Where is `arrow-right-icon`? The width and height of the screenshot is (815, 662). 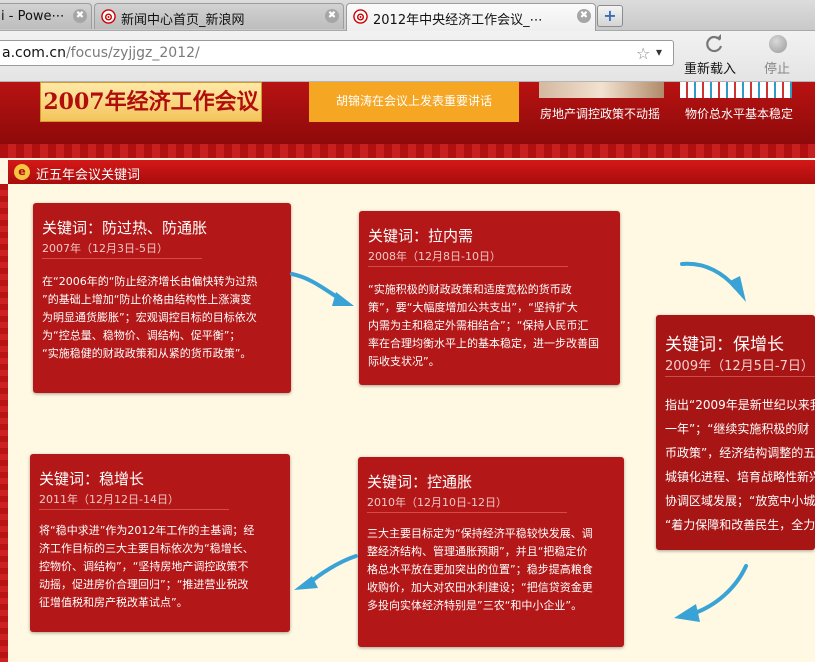
arrow-right-icon is located at coordinates (322, 289).